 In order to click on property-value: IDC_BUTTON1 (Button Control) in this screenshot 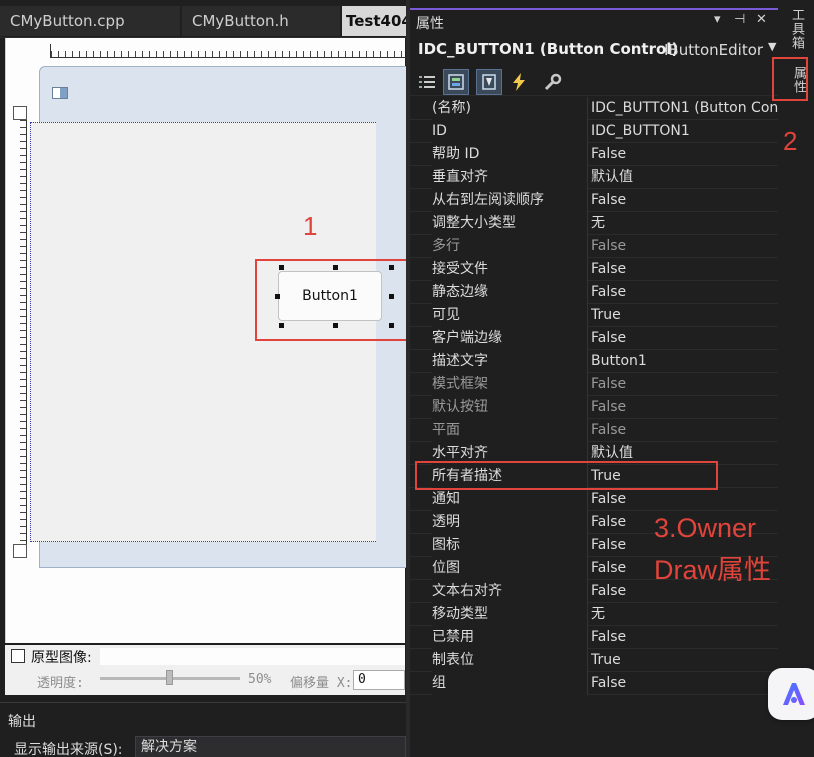, I will do `click(684, 108)`.